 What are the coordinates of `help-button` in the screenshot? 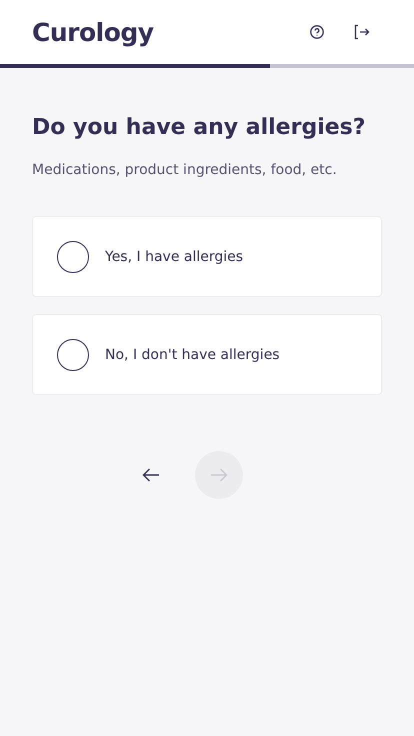 It's located at (317, 32).